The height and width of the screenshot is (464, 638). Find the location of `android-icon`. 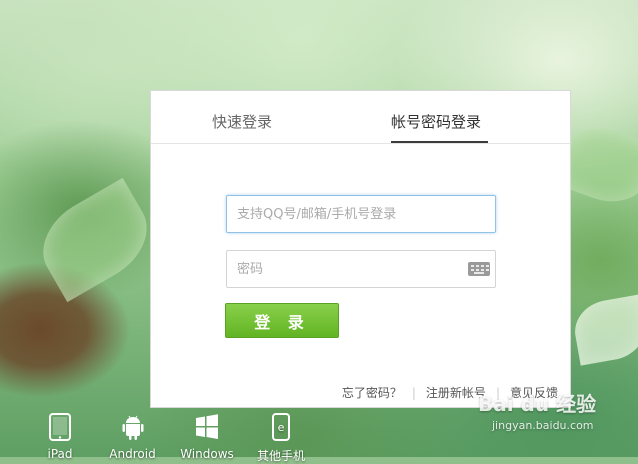

android-icon is located at coordinates (132, 427).